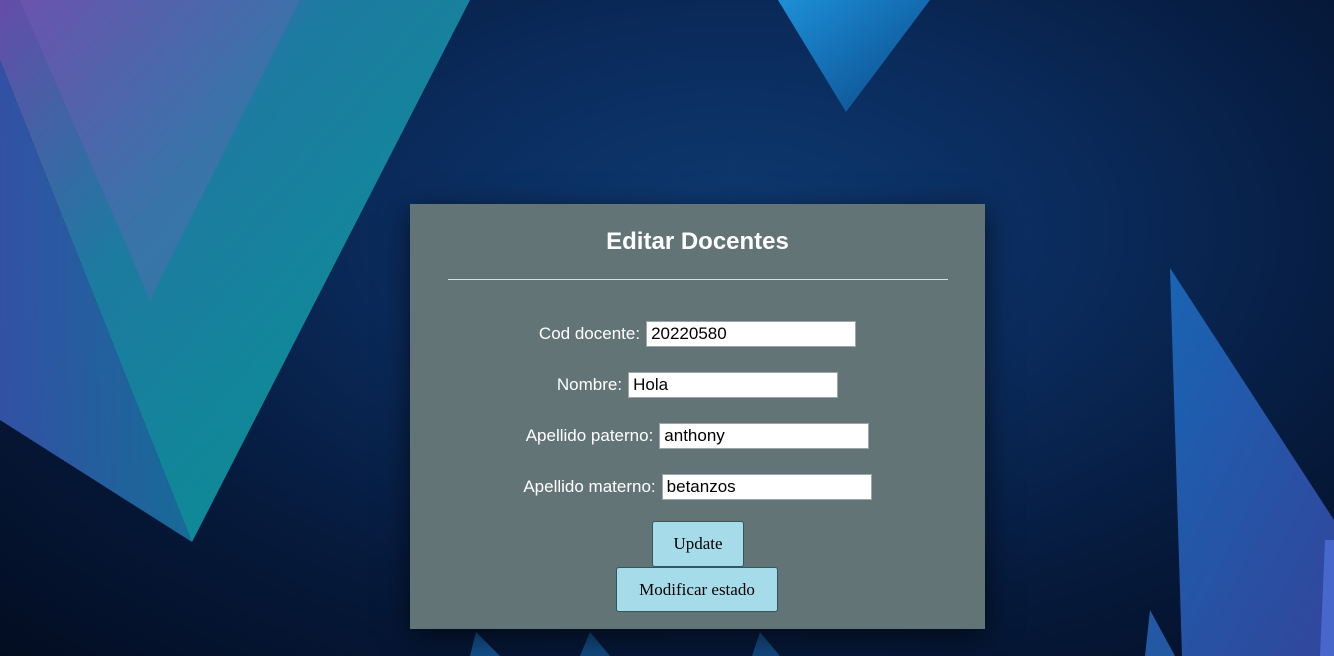 The image size is (1334, 656). I want to click on cod-docente-input, so click(751, 334).